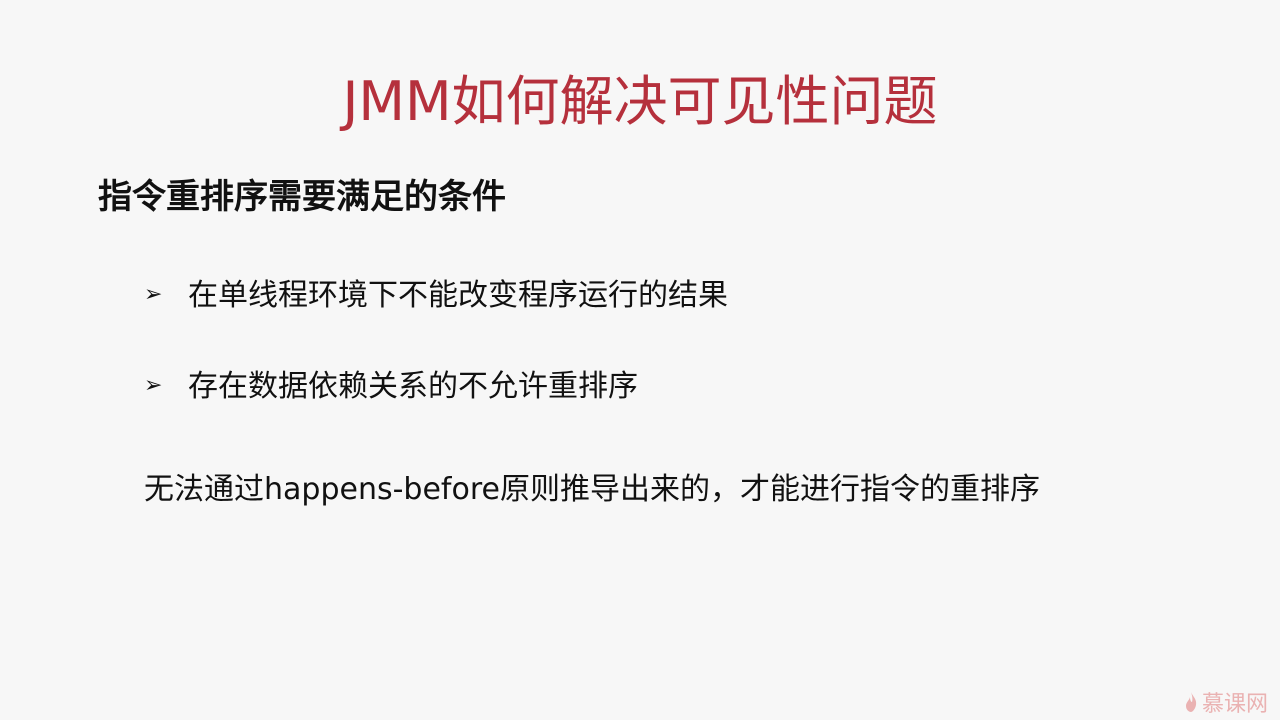  What do you see at coordinates (1234, 704) in the screenshot?
I see `watermark-text: 慕课网` at bounding box center [1234, 704].